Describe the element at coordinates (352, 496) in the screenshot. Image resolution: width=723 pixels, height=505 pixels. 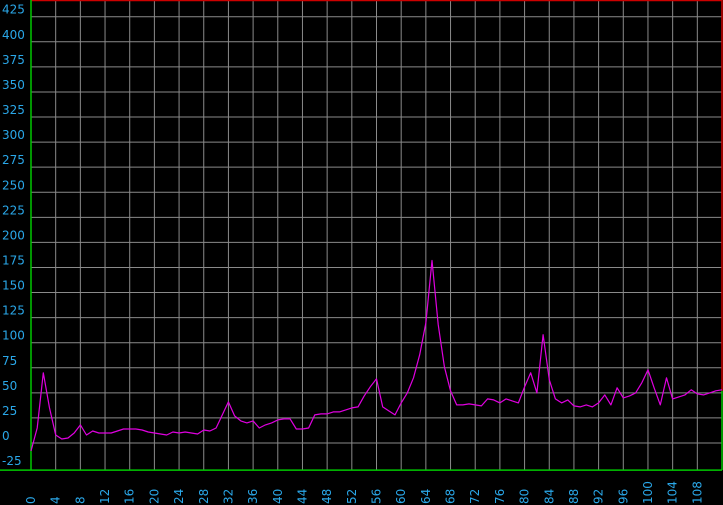
I see `x-tick-label: 52` at that location.